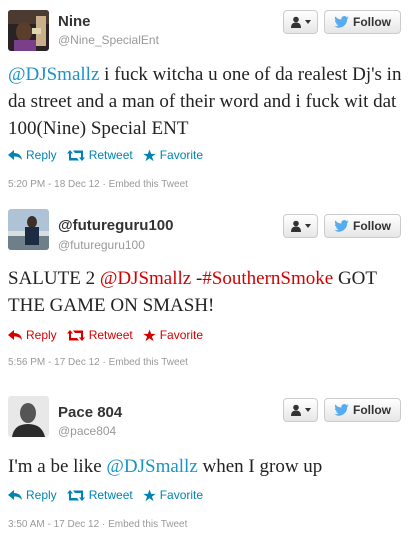  Describe the element at coordinates (87, 431) in the screenshot. I see `user-handle: @pace804` at that location.